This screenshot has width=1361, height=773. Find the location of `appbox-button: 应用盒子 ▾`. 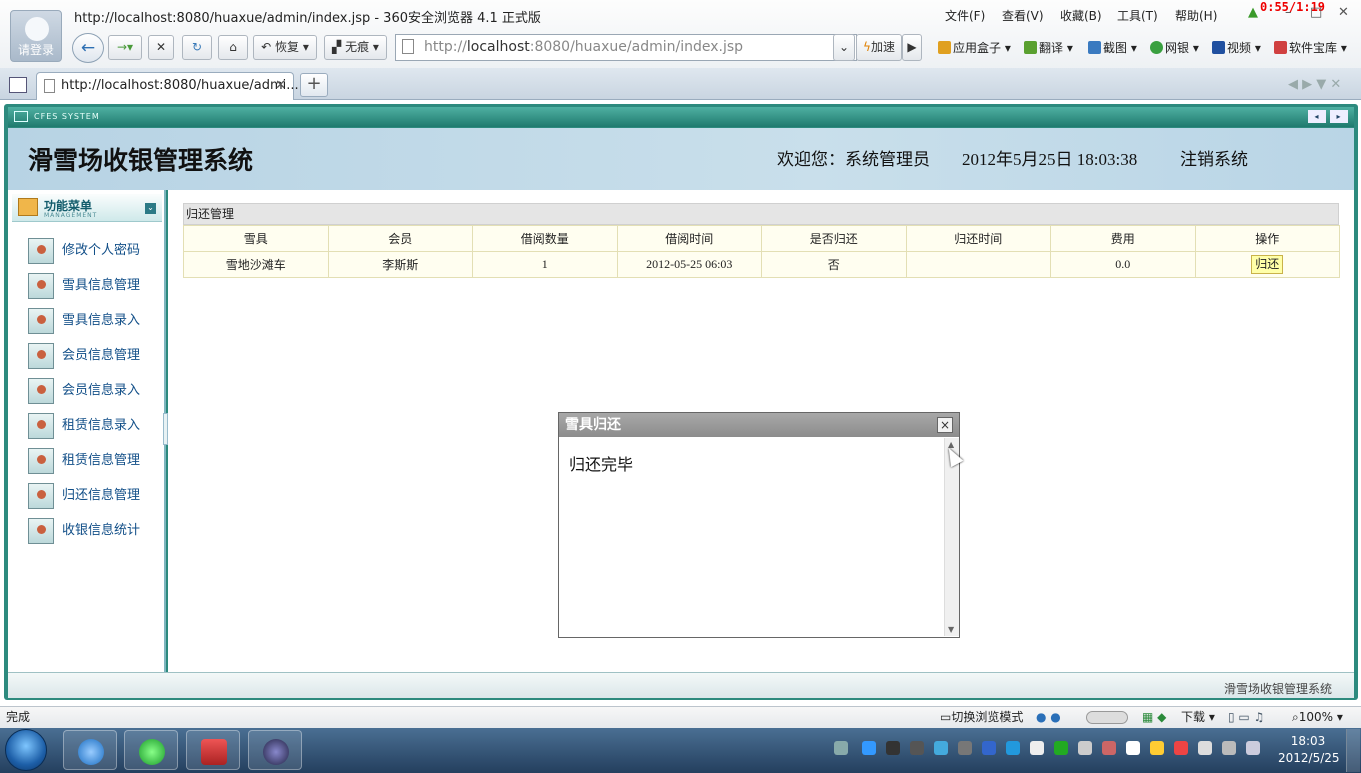

appbox-button: 应用盒子 ▾ is located at coordinates (974, 47).